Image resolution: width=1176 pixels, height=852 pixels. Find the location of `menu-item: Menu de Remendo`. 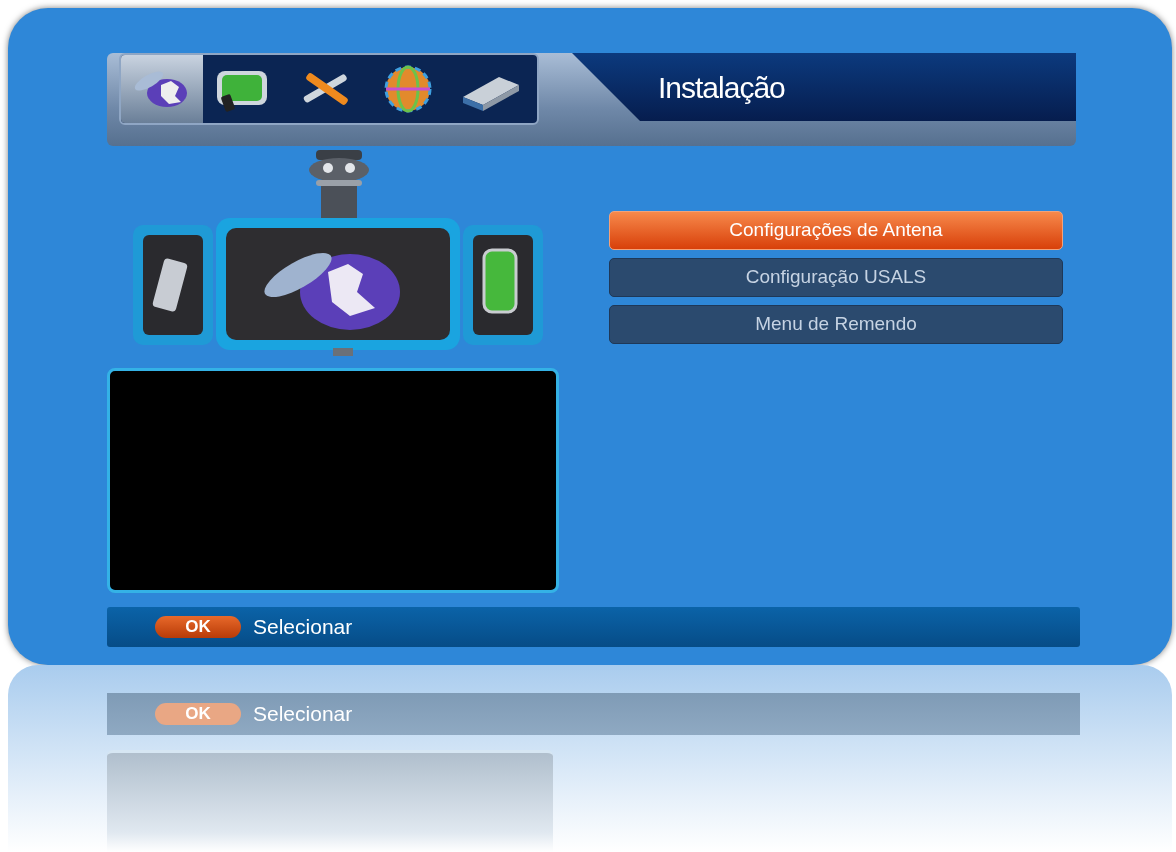

menu-item: Menu de Remendo is located at coordinates (836, 324).